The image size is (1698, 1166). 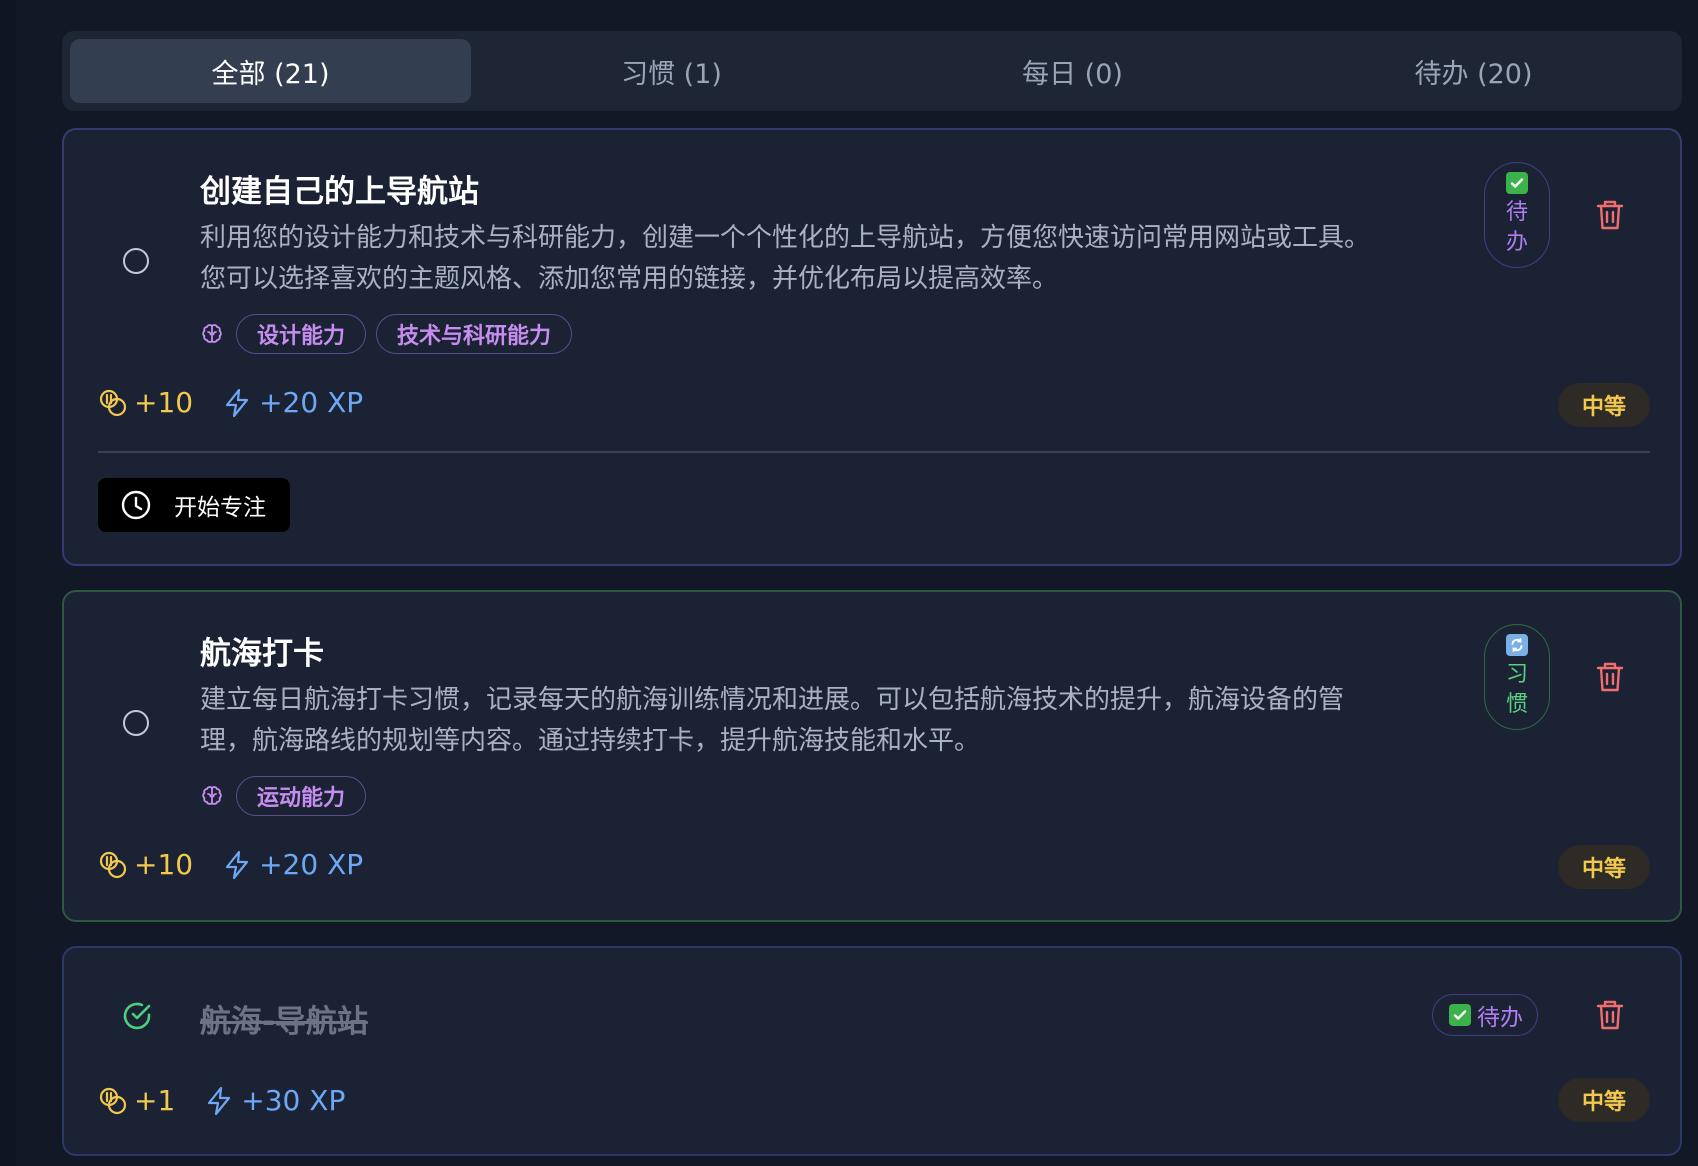 I want to click on rewards: +1 +30 XP, so click(x=221, y=1100).